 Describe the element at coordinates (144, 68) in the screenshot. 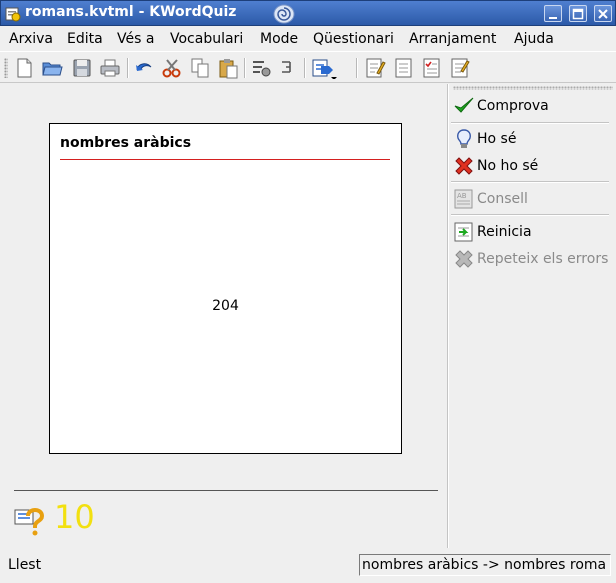

I see `undo-icon` at that location.